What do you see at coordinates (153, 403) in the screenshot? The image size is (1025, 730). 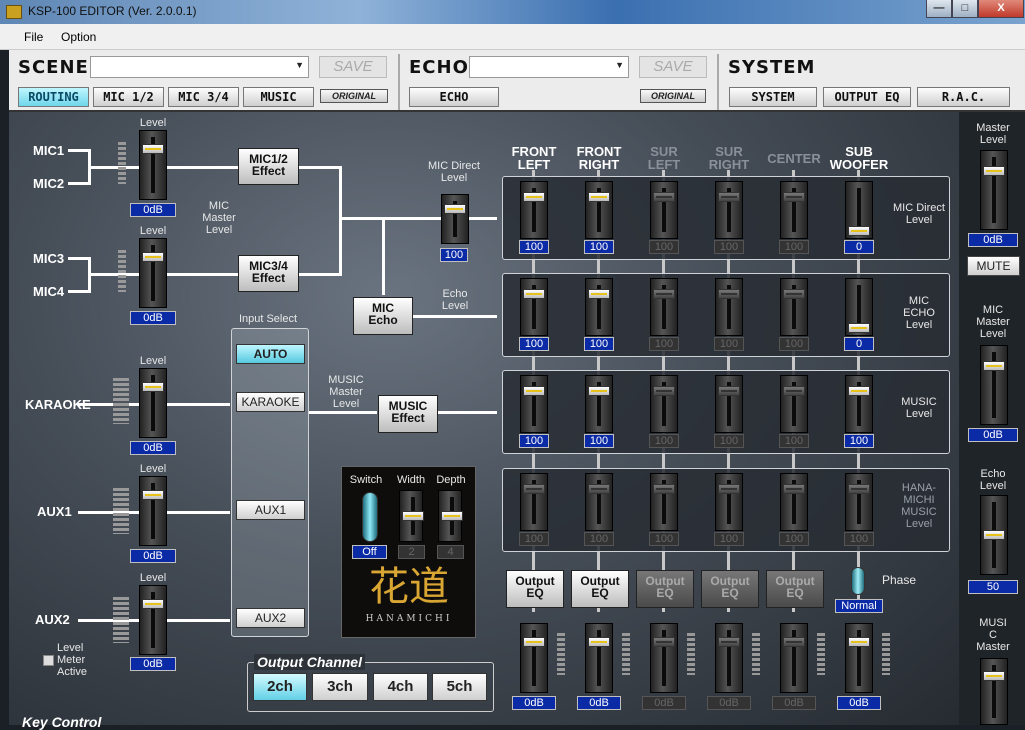 I see `karaoke-level-fader` at bounding box center [153, 403].